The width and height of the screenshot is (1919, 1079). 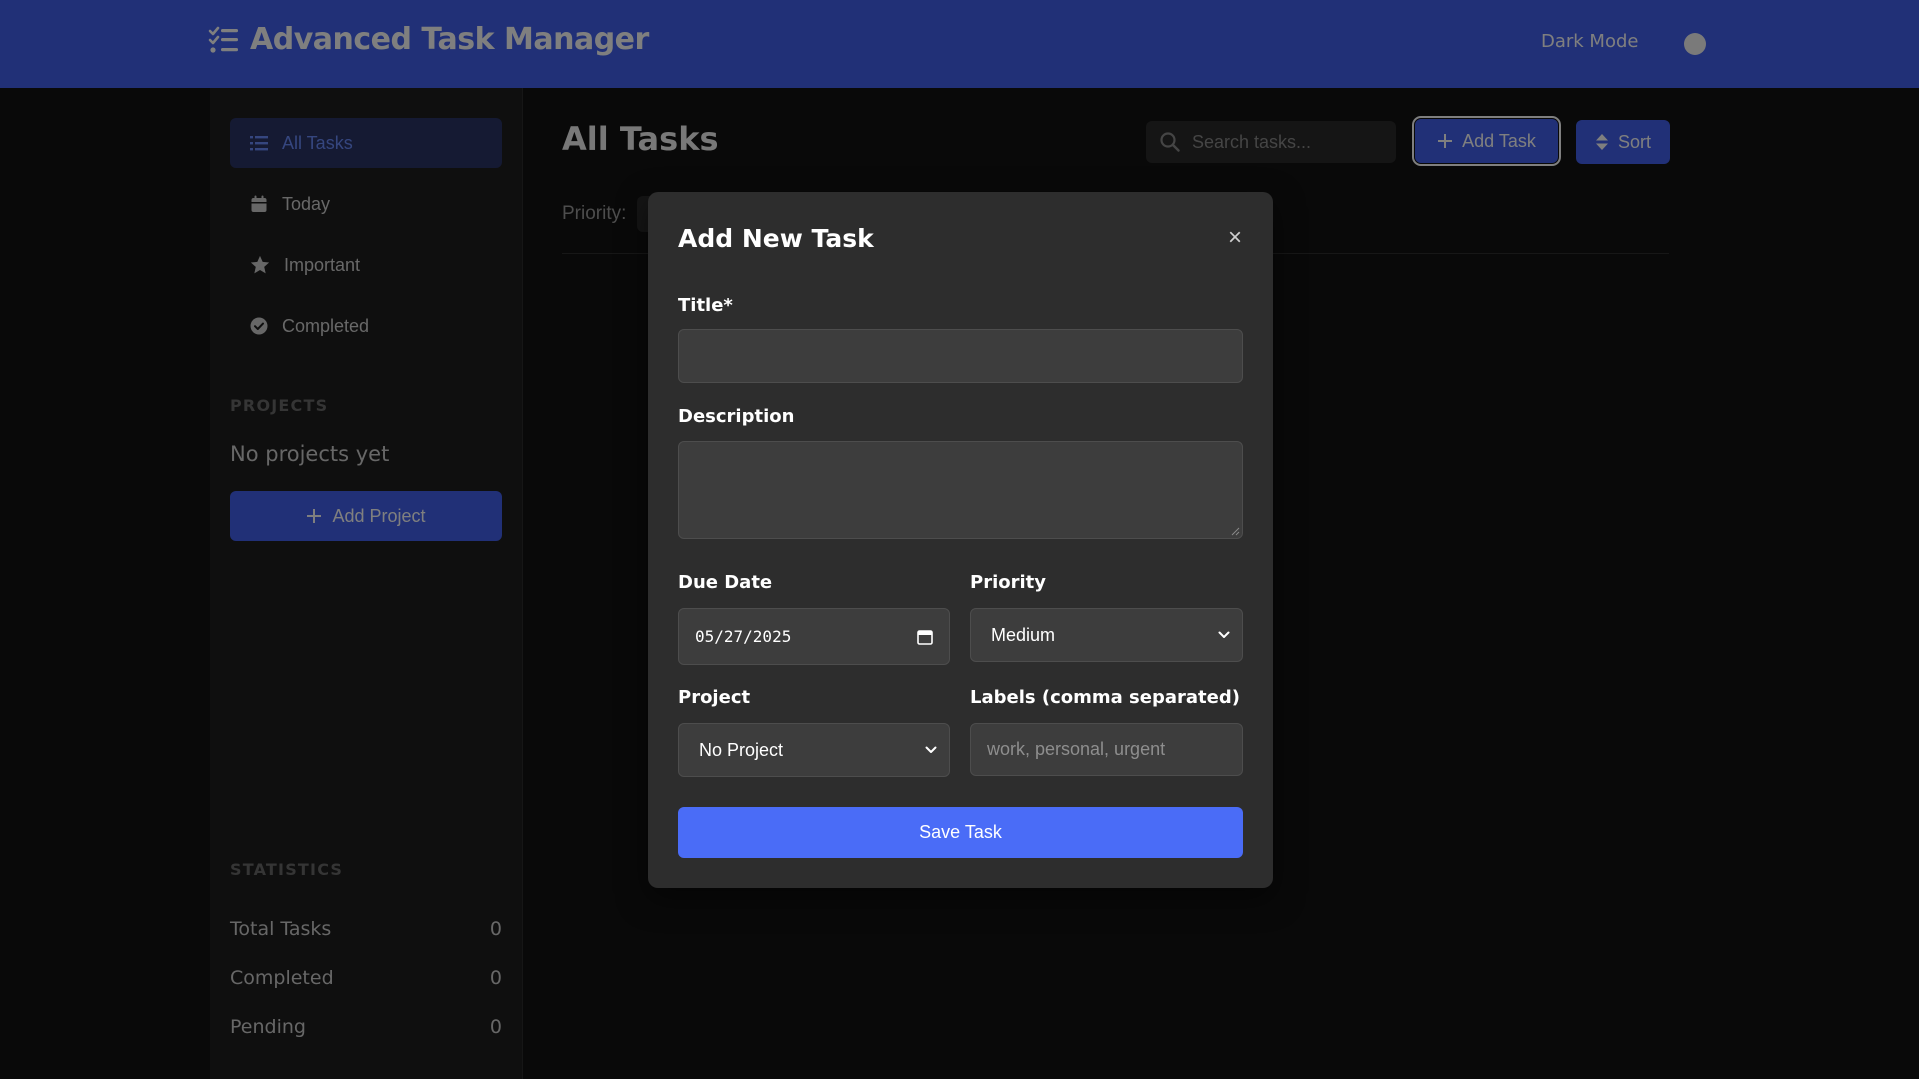 I want to click on description-label: Description, so click(x=736, y=416).